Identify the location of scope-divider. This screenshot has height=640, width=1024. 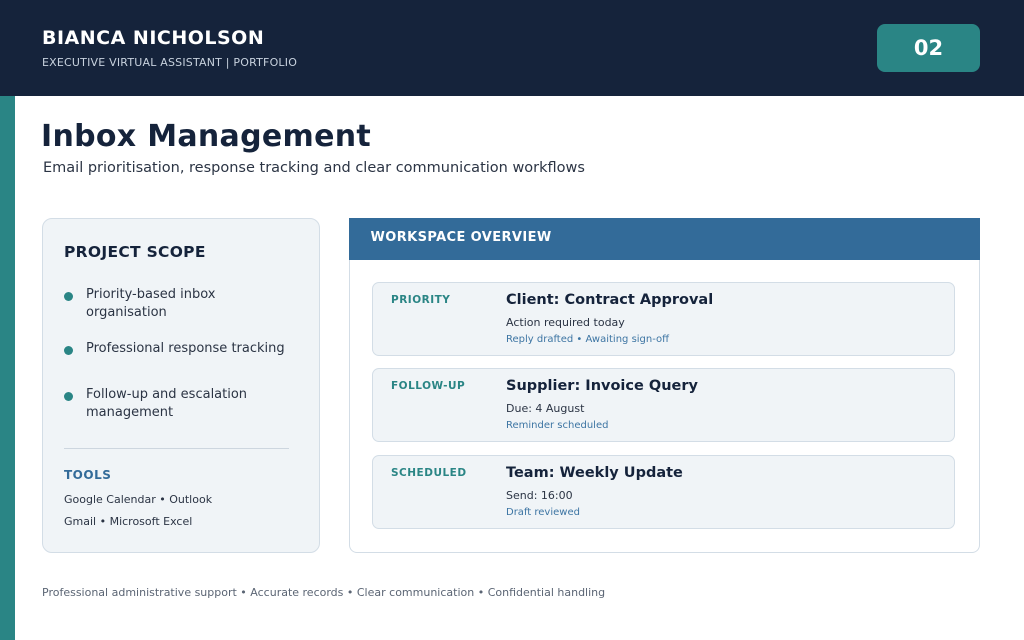
(176, 448).